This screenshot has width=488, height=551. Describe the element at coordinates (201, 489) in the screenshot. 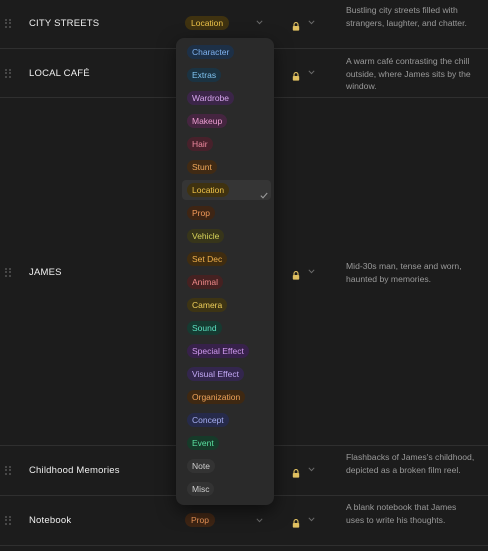

I see `category-option-label: Misc` at that location.